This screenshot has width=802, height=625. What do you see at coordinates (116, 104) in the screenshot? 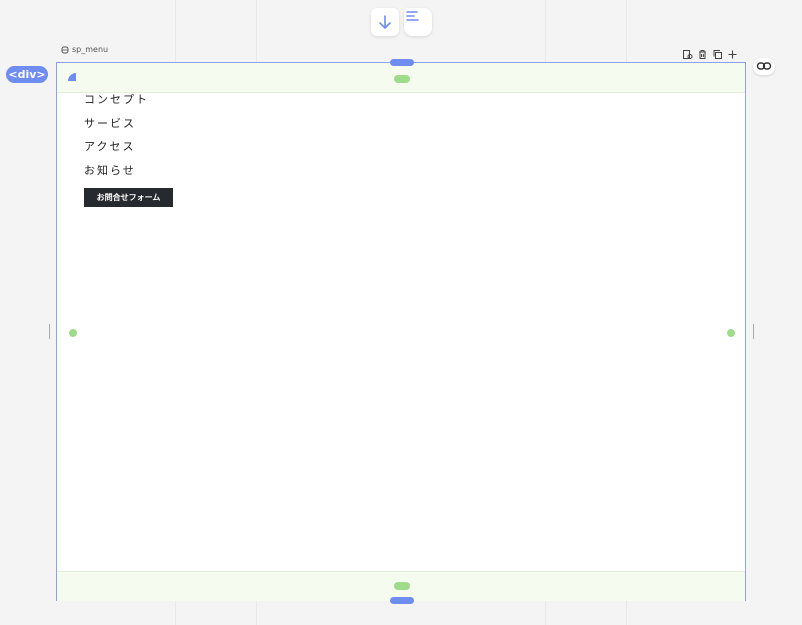
I see `menu-item-concept: コンセプト` at bounding box center [116, 104].